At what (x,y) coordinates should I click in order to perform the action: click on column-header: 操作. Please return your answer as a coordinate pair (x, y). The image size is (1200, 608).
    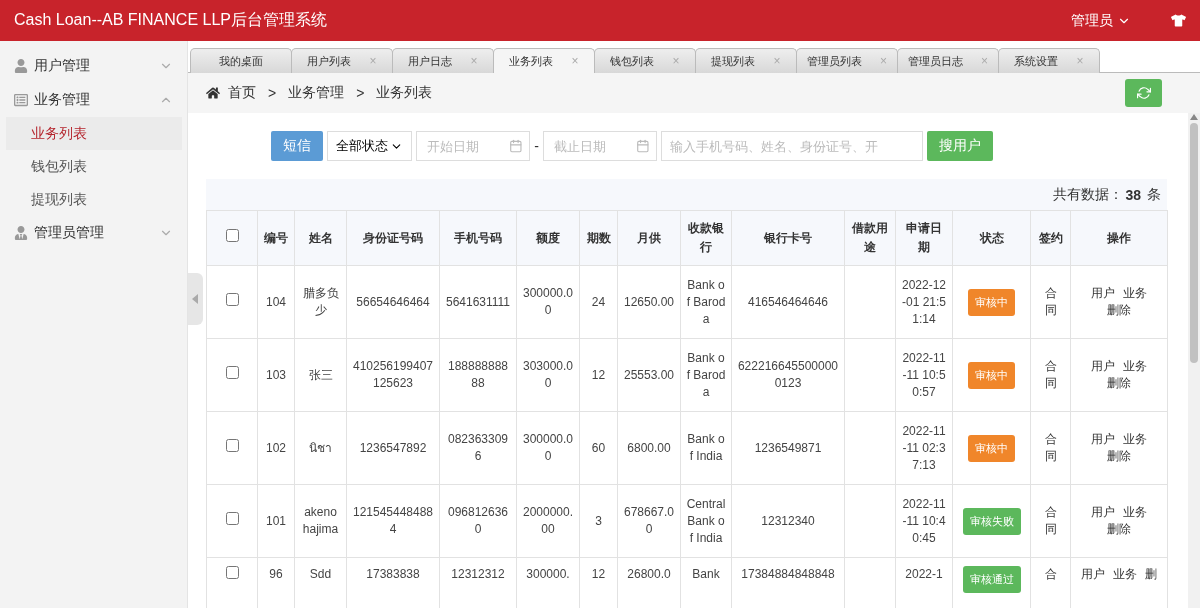
    Looking at the image, I should click on (1119, 238).